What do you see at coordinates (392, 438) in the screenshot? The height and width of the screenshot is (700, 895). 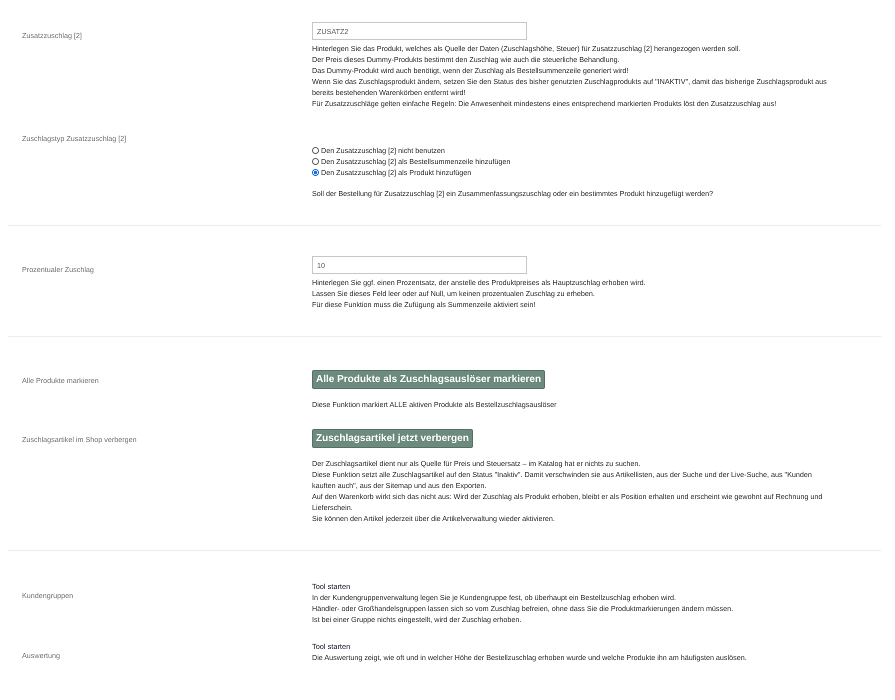 I see `action-button: Zuschlagsartikel jetzt verbergen` at bounding box center [392, 438].